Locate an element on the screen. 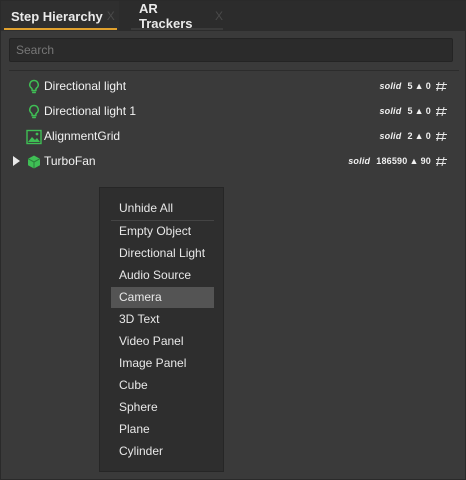 The height and width of the screenshot is (480, 466). row-stats: solid 2 ▲ 0 is located at coordinates (413, 136).